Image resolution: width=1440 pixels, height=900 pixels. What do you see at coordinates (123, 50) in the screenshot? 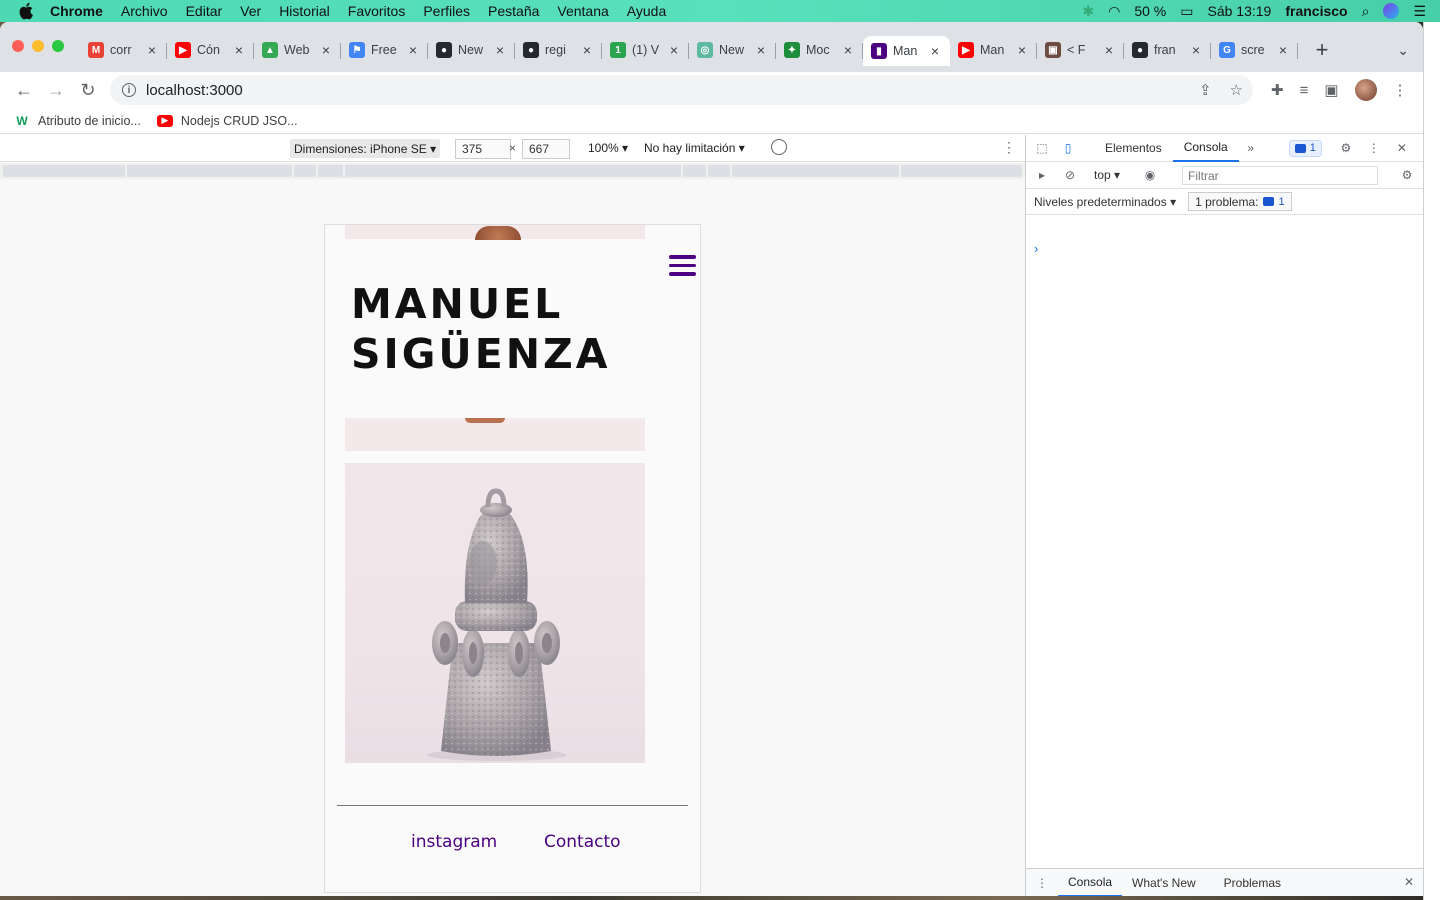
I see `browser-tab: Mcorr ×` at bounding box center [123, 50].